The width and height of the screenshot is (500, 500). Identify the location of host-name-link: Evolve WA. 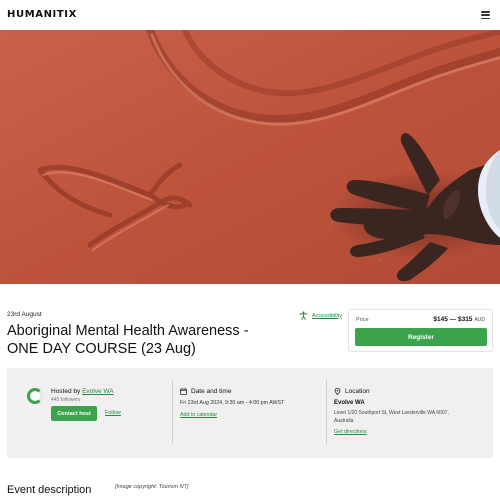
(98, 391).